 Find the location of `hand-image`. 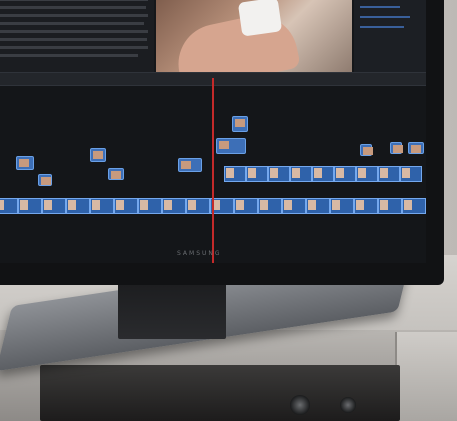

hand-image is located at coordinates (236, 40).